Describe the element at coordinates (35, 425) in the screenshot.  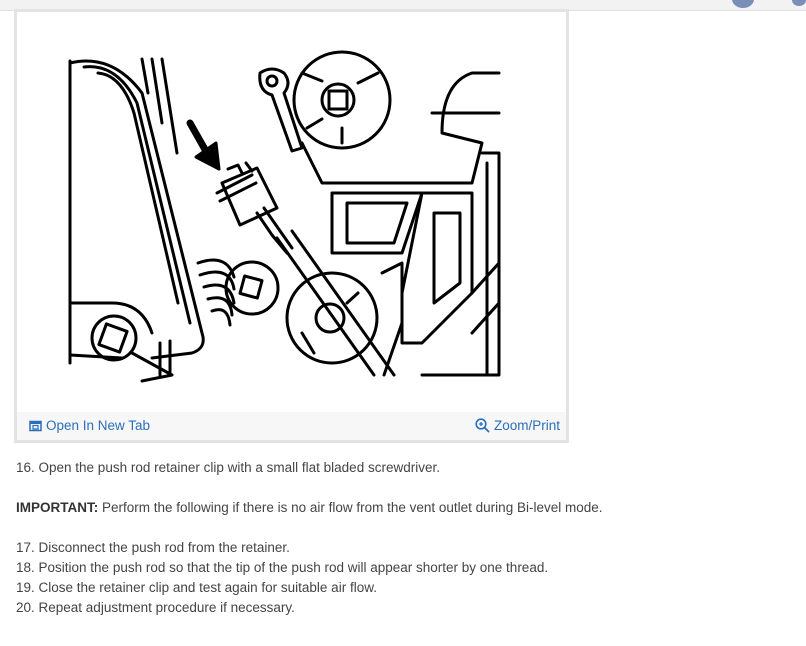
I see `open-tab-icon` at that location.